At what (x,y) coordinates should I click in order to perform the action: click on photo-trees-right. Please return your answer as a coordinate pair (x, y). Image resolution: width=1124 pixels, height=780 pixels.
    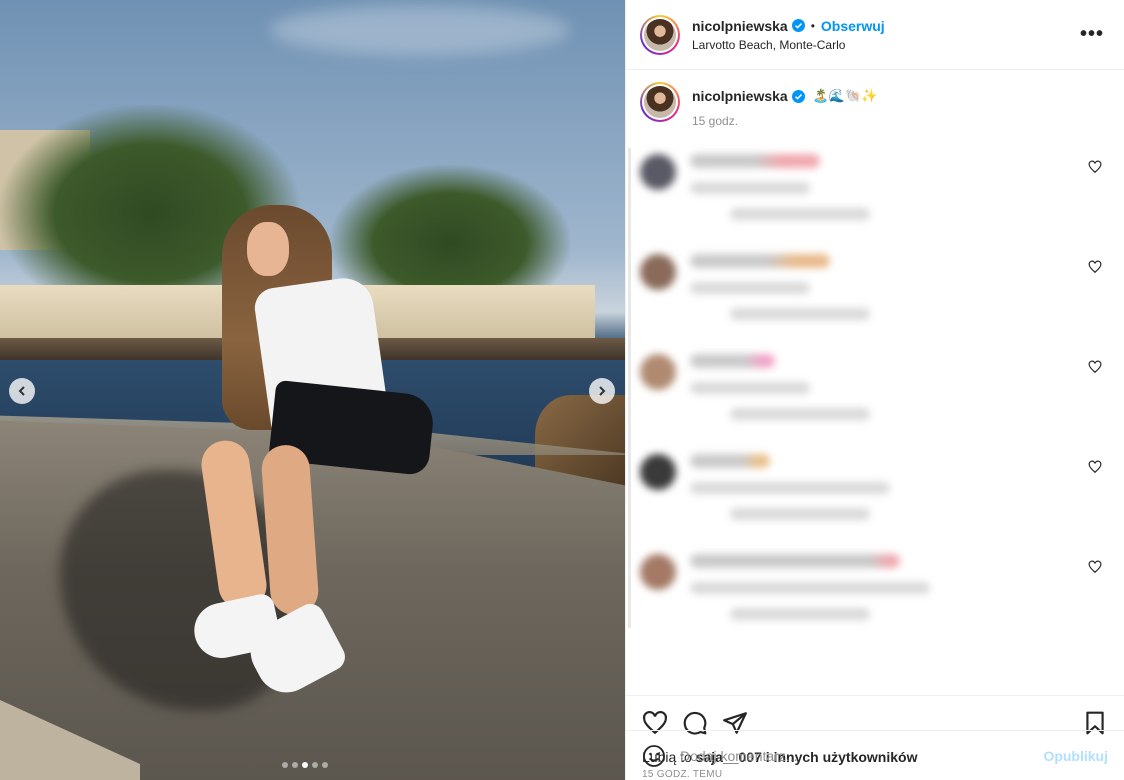
    Looking at the image, I should click on (450, 230).